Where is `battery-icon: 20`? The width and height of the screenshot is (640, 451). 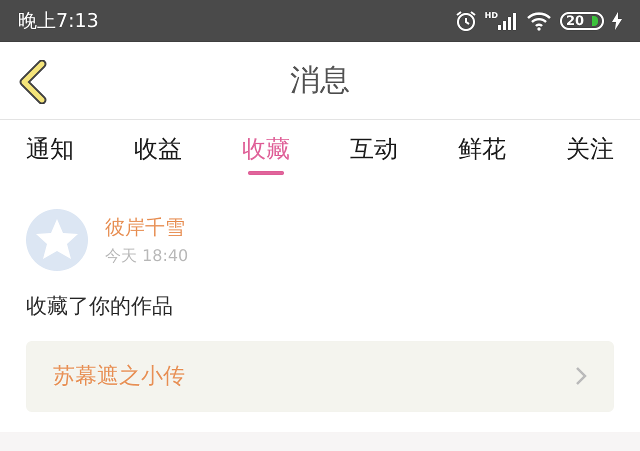 battery-icon: 20 is located at coordinates (582, 21).